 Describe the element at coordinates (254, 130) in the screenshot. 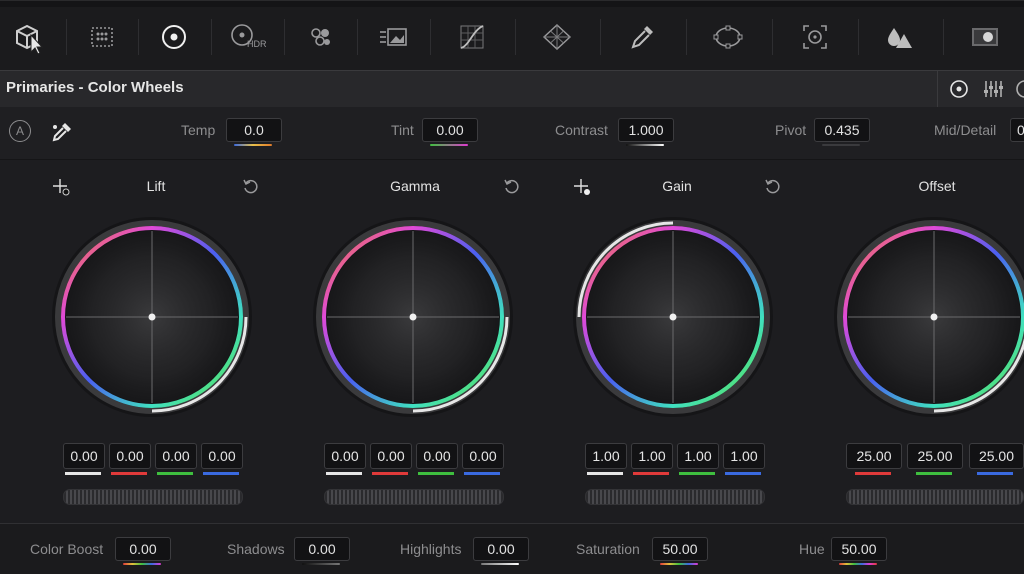

I see `temp-field: 0.0` at that location.